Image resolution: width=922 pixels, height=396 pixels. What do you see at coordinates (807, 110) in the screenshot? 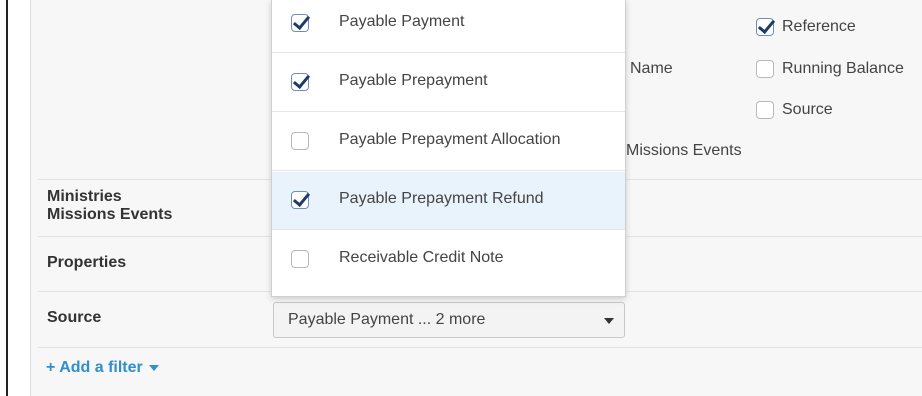
I see `column-option-label: Source` at bounding box center [807, 110].